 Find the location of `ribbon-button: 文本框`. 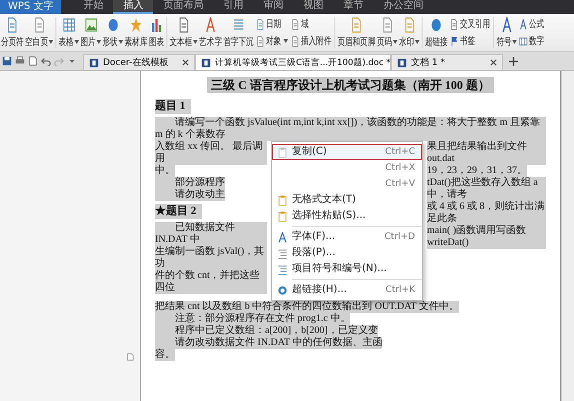

ribbon-button: 文本框 is located at coordinates (183, 32).